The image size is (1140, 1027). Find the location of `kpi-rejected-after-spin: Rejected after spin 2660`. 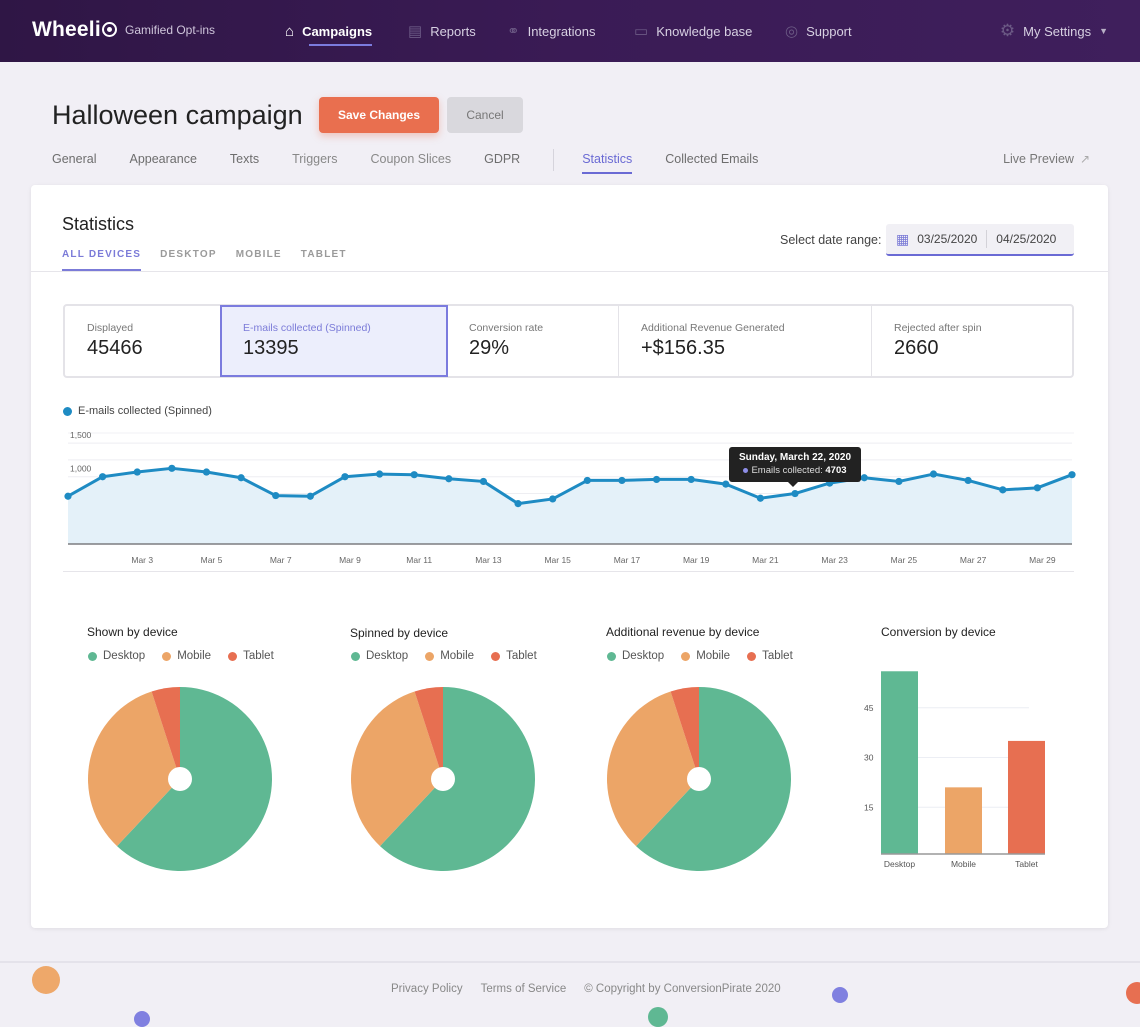

kpi-rejected-after-spin: Rejected after spin 2660 is located at coordinates (972, 341).